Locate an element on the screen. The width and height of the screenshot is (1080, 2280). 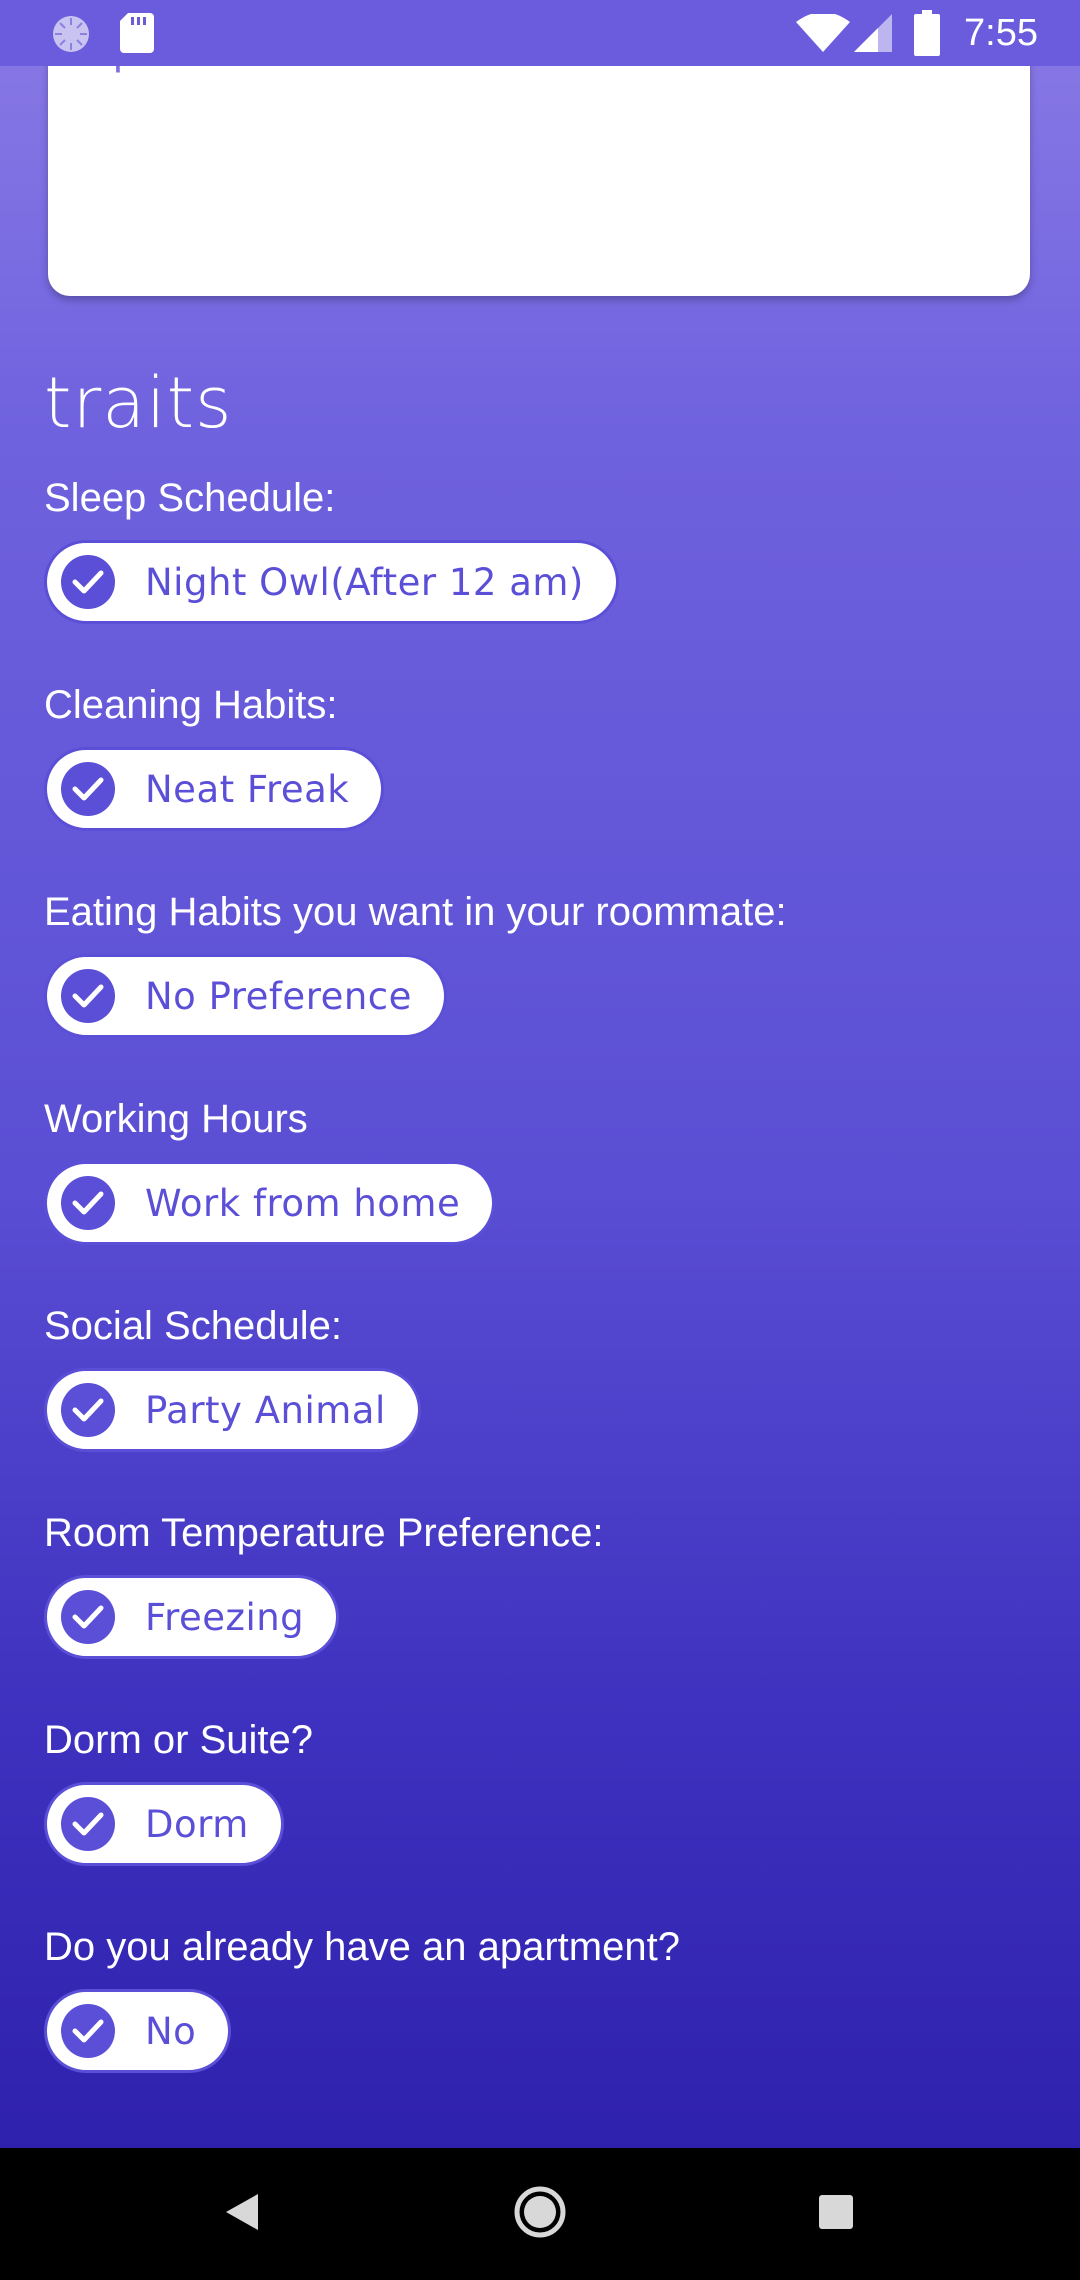
trait-sleep-schedule: Sleep Schedule: Night Owl(After 12 am) is located at coordinates (331, 548).